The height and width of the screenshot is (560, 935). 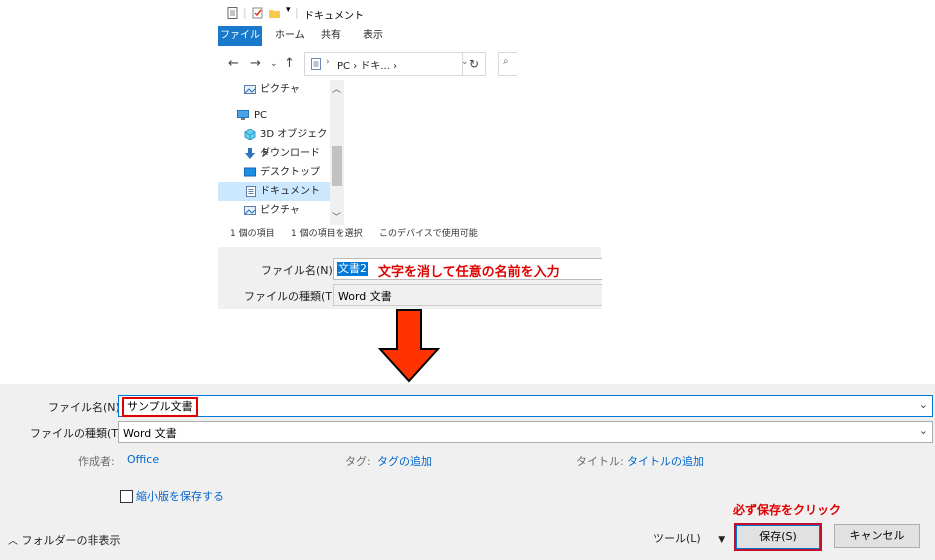 I want to click on nav-item-pictures-2: ピクチャ, so click(x=276, y=210).